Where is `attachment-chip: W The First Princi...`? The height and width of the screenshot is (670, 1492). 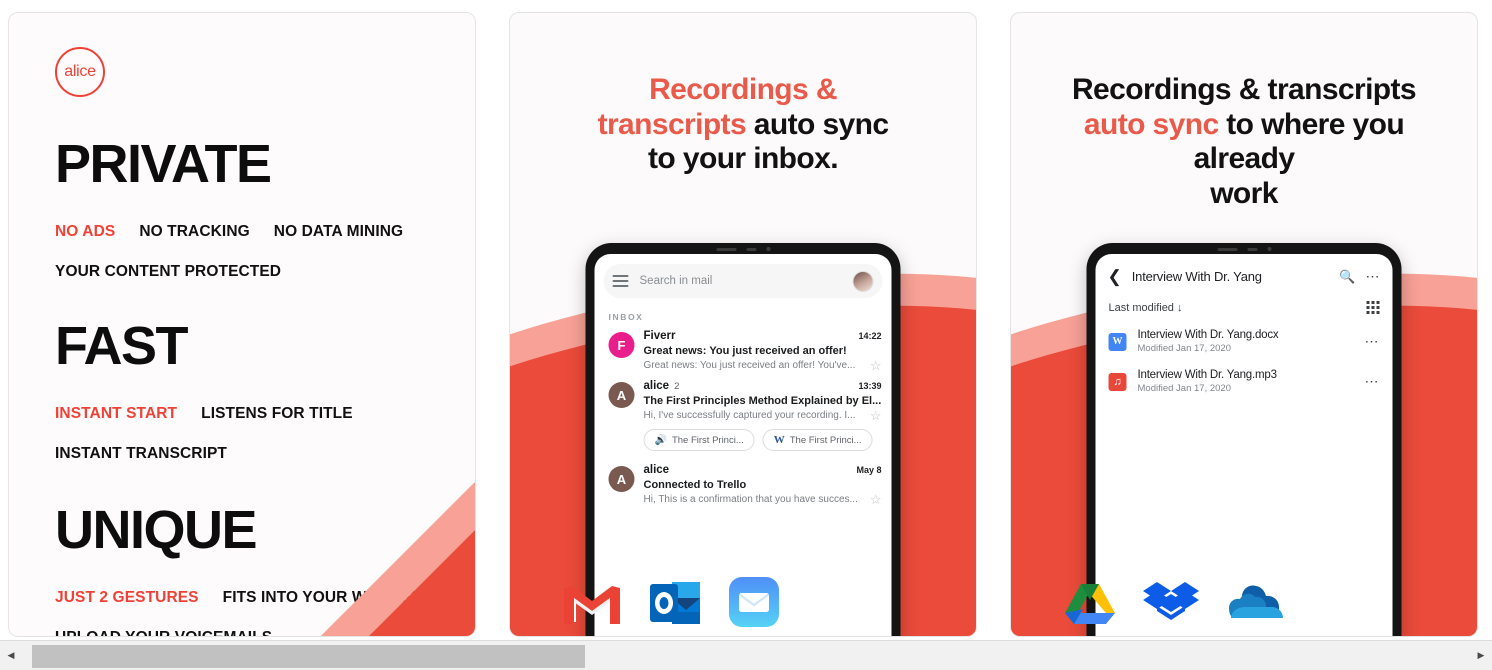 attachment-chip: W The First Princi... is located at coordinates (817, 440).